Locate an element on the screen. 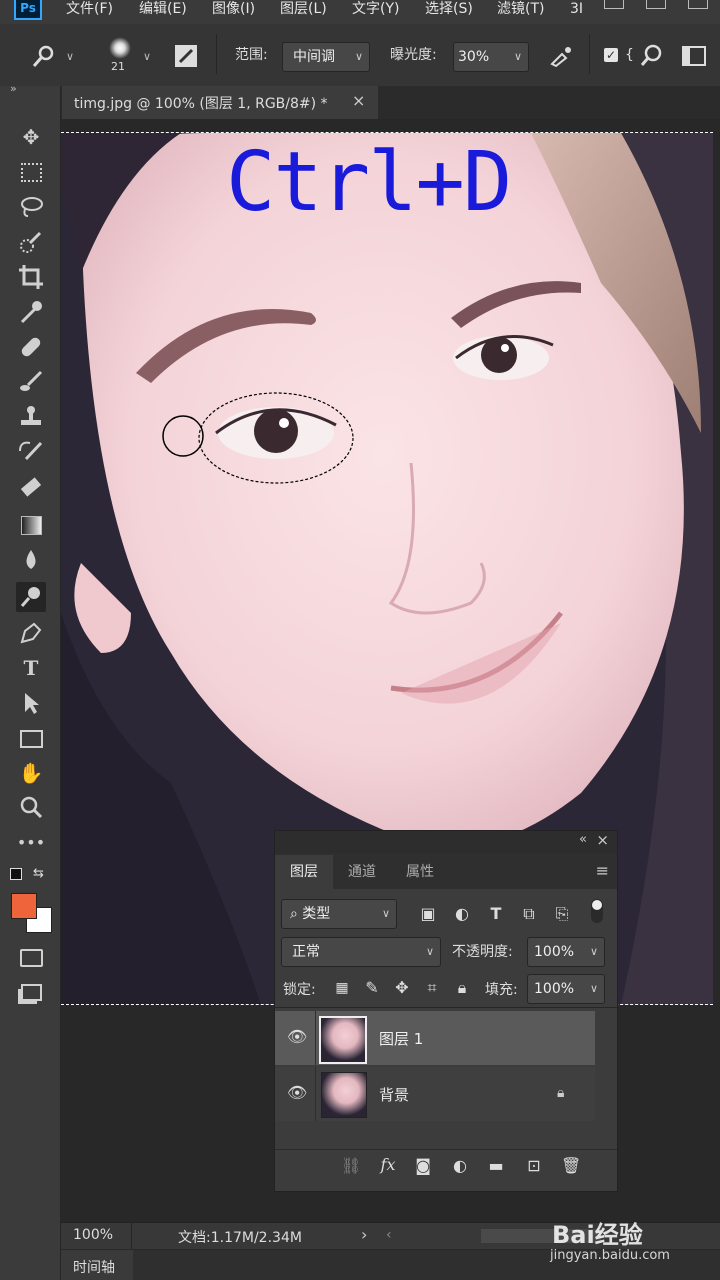 The width and height of the screenshot is (720, 1280). filter-pixel-icon: ▣ is located at coordinates (428, 914).